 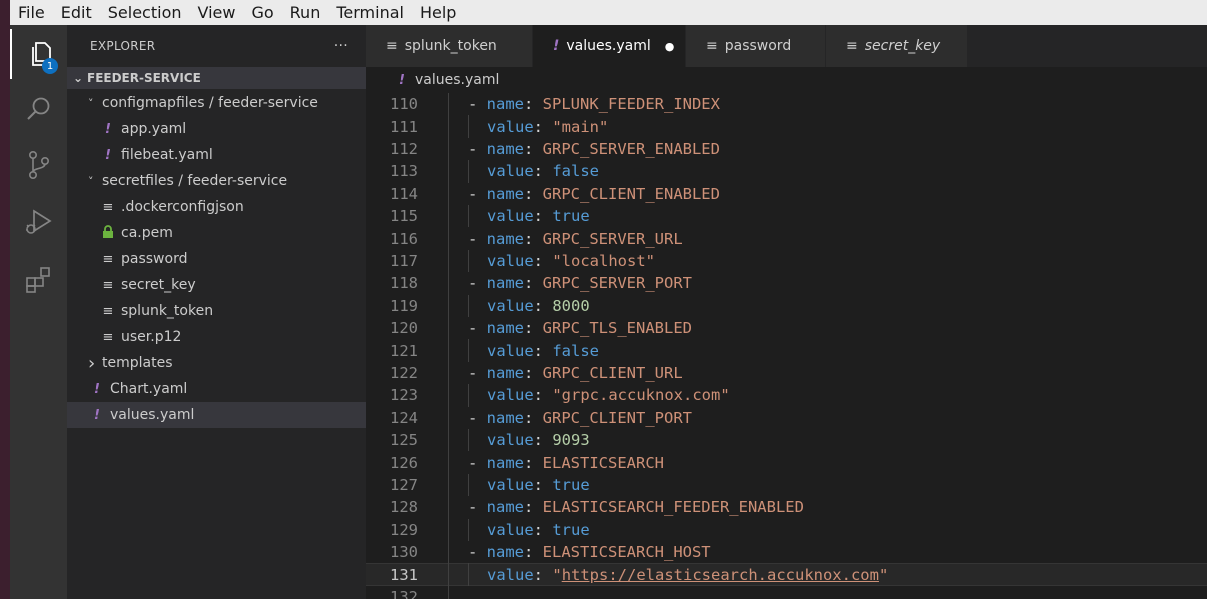 What do you see at coordinates (38, 280) in the screenshot?
I see `extensions-activity-button` at bounding box center [38, 280].